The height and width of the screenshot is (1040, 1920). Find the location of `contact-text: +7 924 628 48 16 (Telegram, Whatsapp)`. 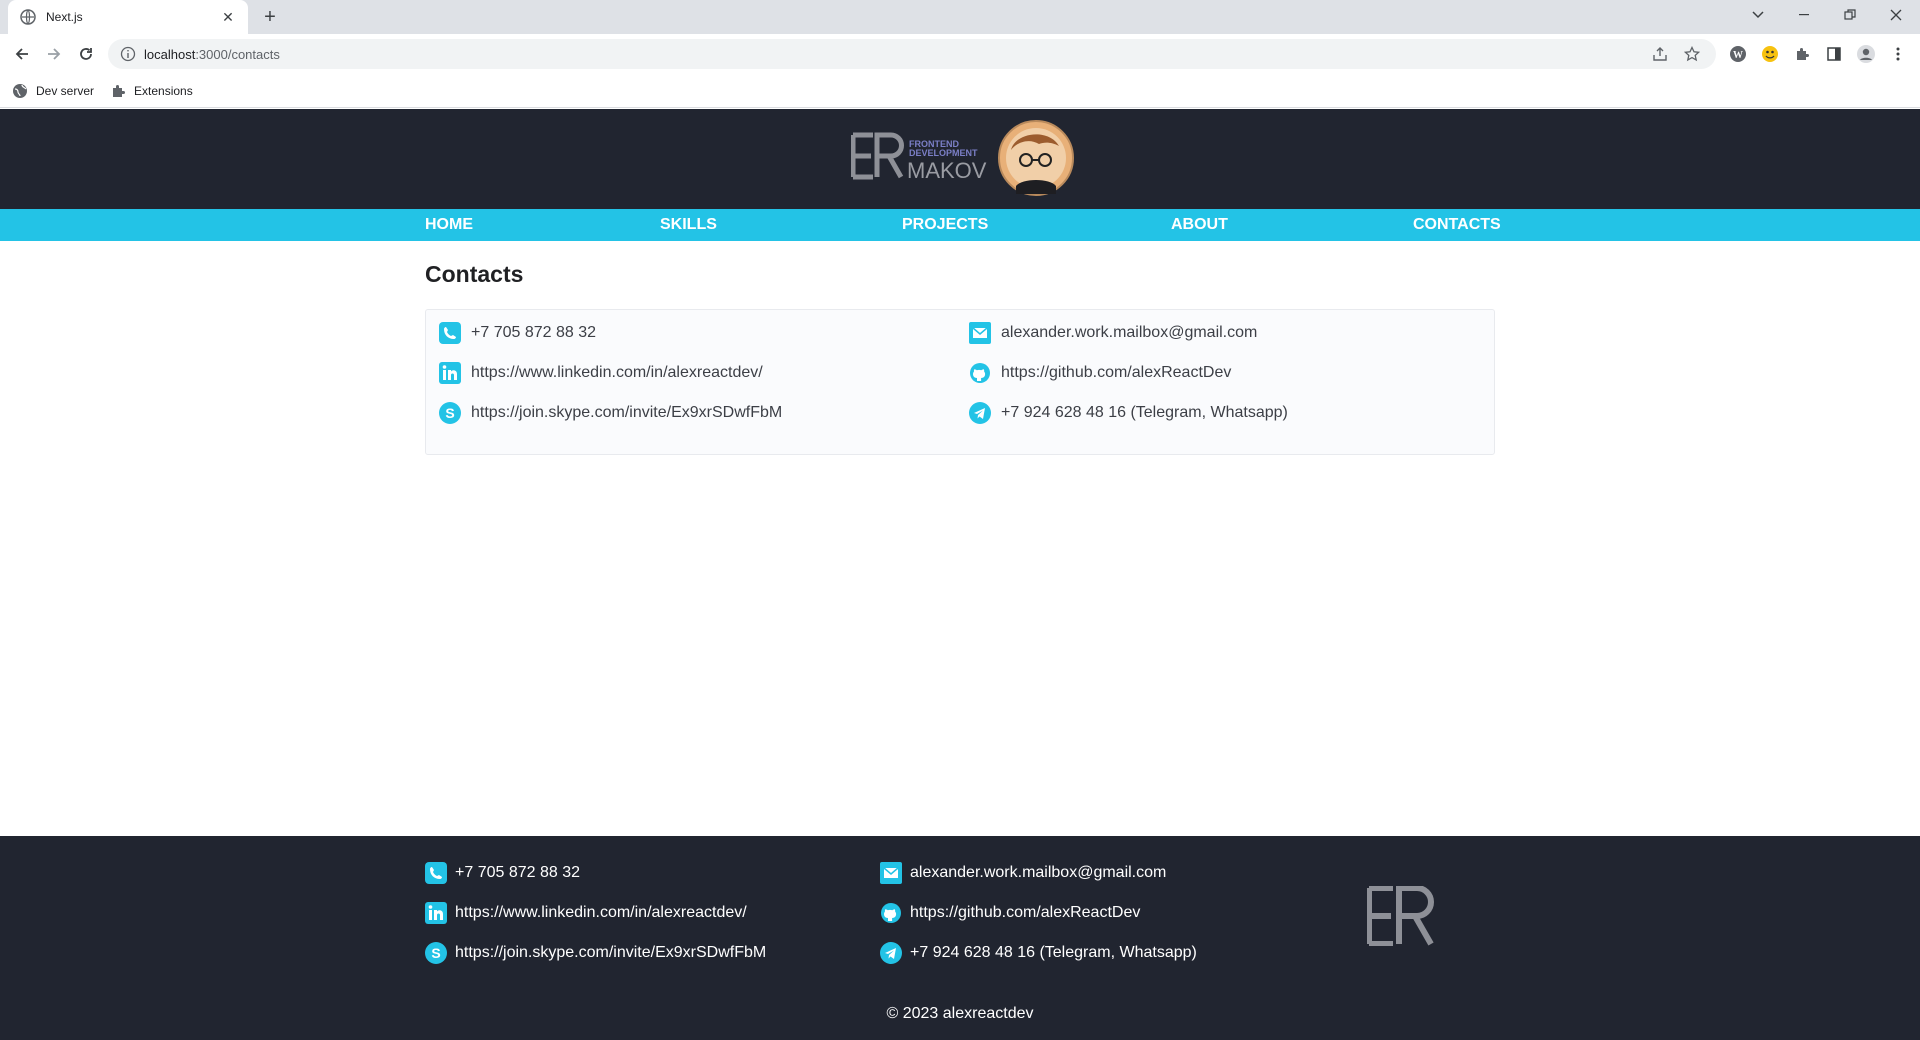

contact-text: +7 924 628 48 16 (Telegram, Whatsapp) is located at coordinates (1144, 412).